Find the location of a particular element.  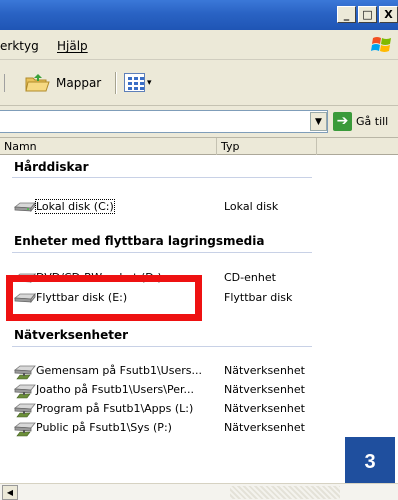

item-type: Flyttbar disk is located at coordinates (258, 297).